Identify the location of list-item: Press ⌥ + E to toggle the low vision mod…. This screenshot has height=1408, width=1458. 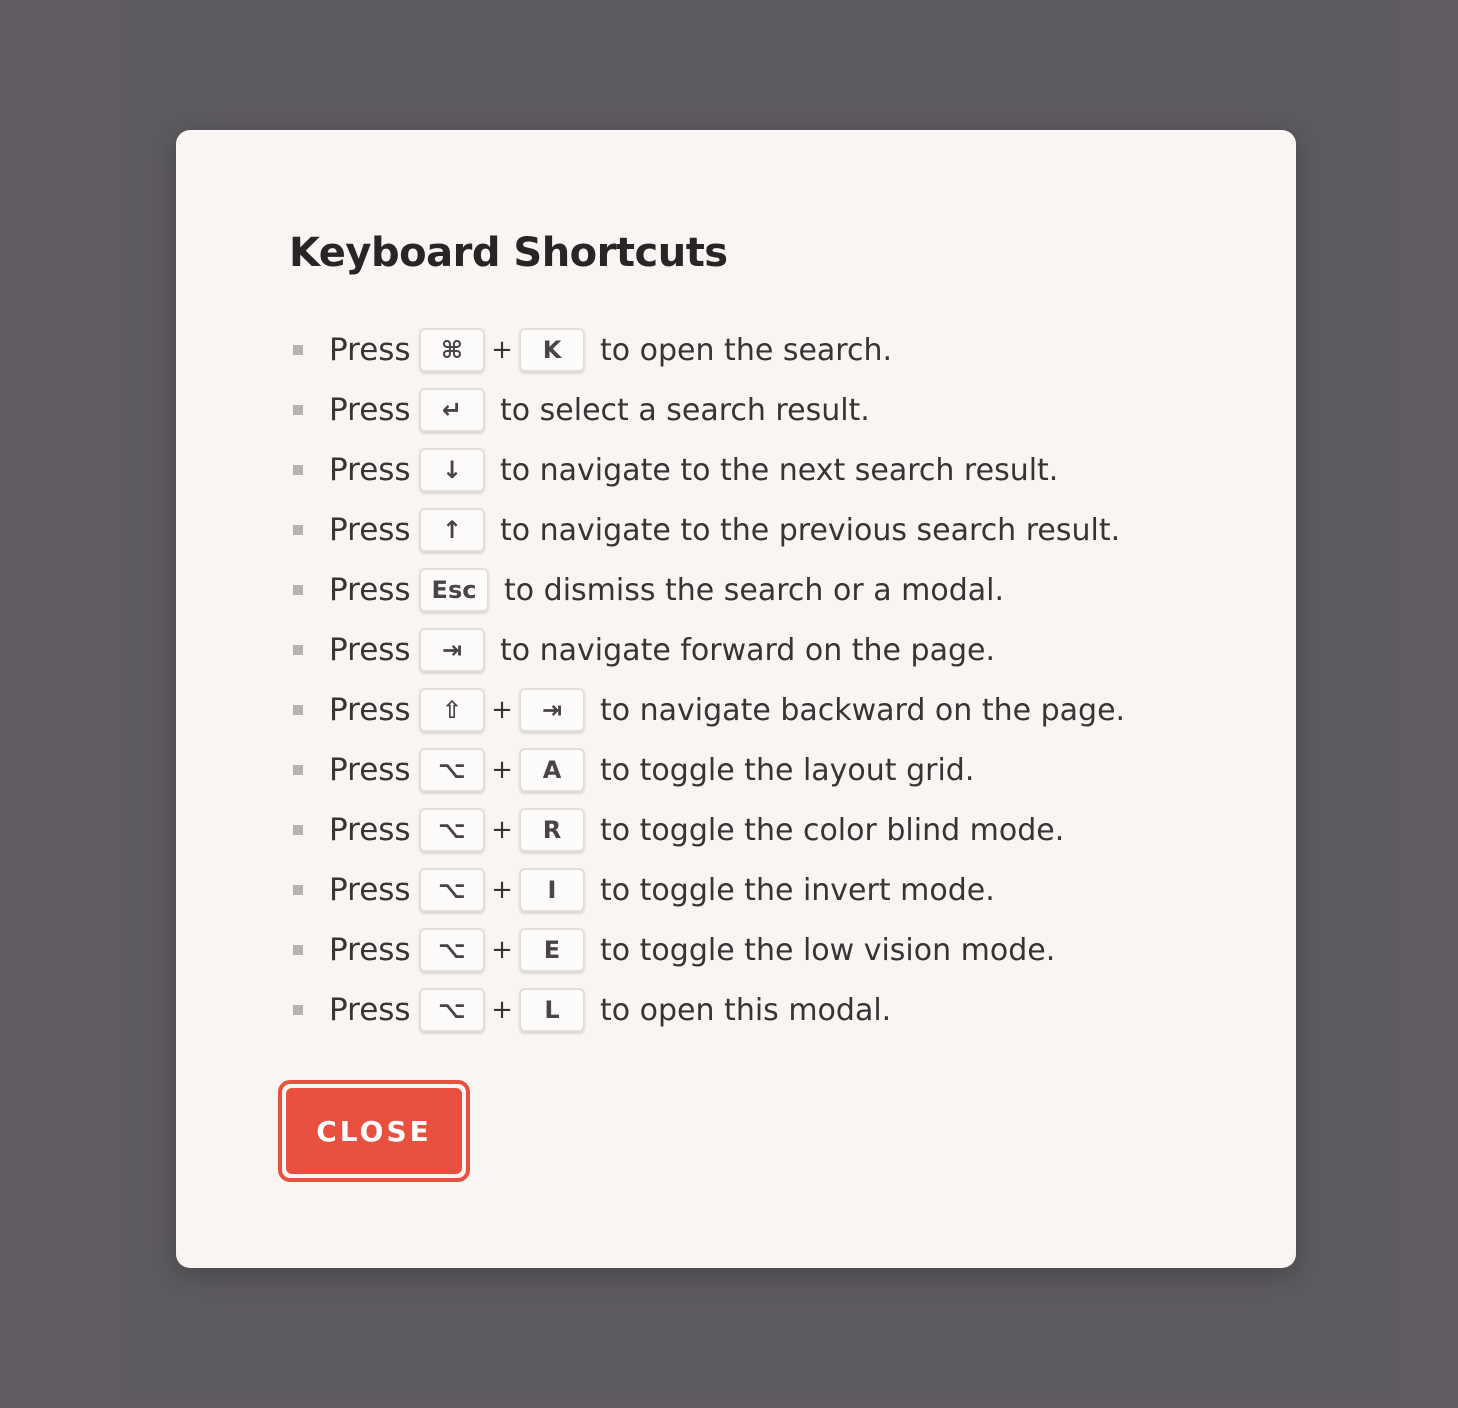
(709, 950).